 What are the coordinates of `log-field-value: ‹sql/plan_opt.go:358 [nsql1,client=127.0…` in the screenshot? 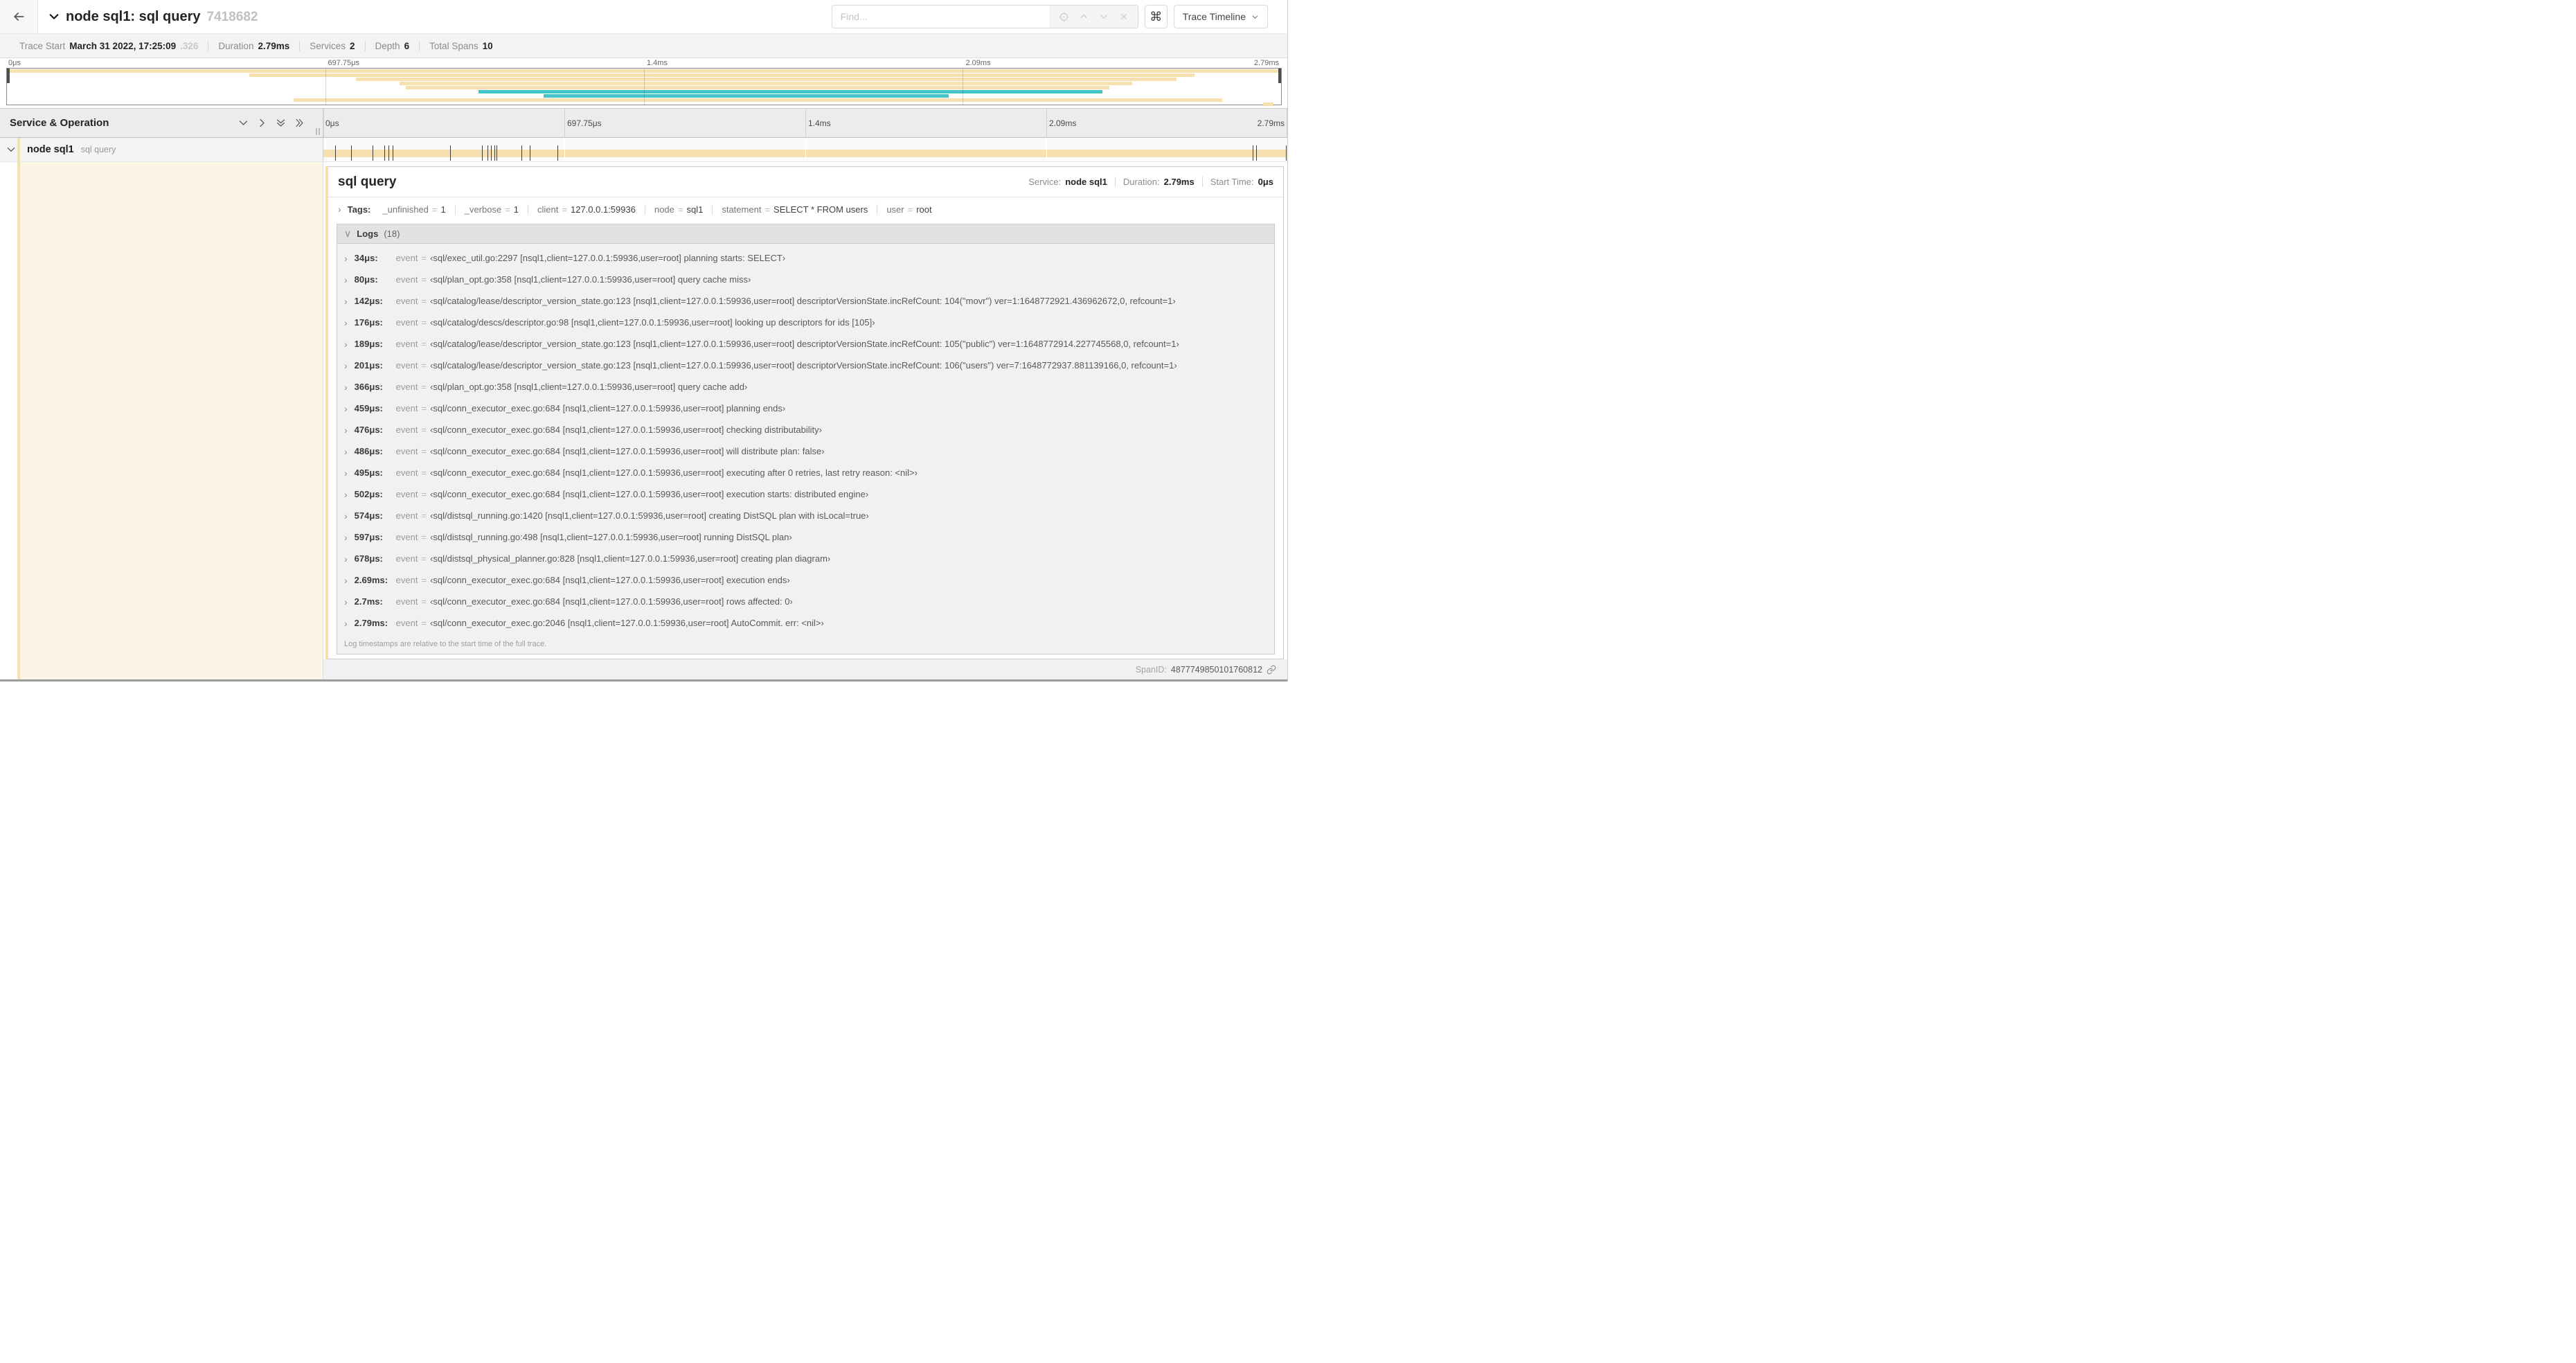 It's located at (589, 387).